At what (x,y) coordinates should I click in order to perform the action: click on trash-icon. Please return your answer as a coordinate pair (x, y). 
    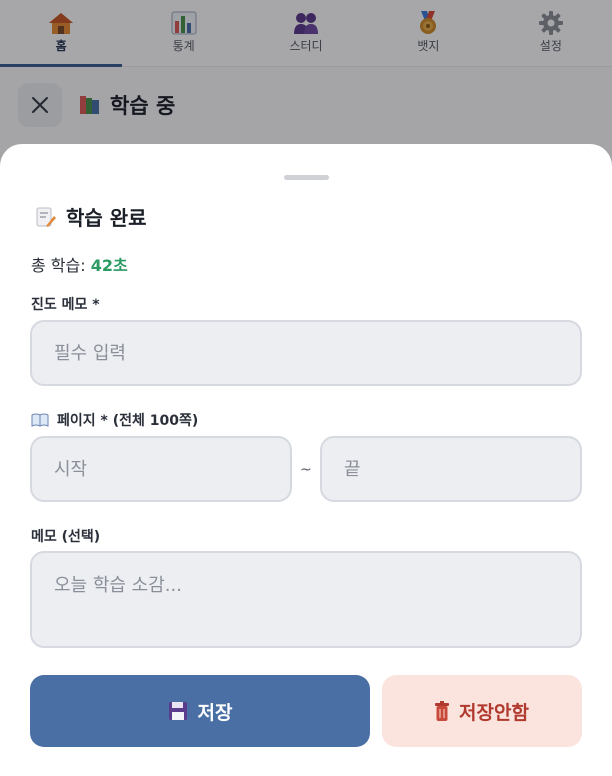
    Looking at the image, I should click on (442, 711).